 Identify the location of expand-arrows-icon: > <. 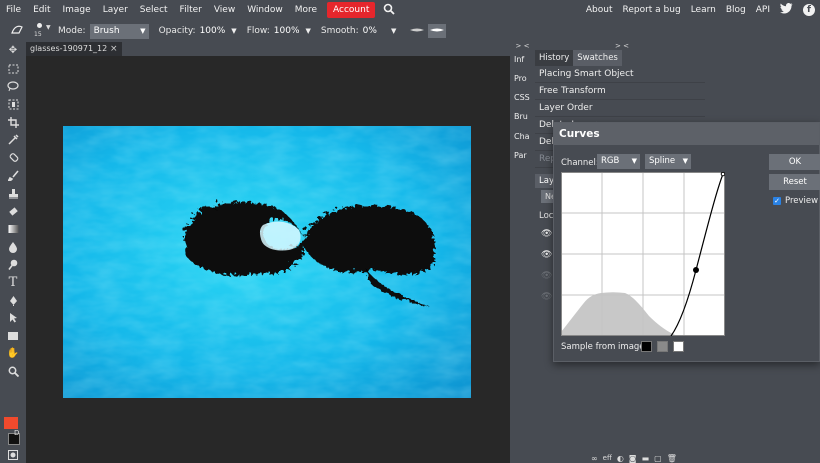
(622, 46).